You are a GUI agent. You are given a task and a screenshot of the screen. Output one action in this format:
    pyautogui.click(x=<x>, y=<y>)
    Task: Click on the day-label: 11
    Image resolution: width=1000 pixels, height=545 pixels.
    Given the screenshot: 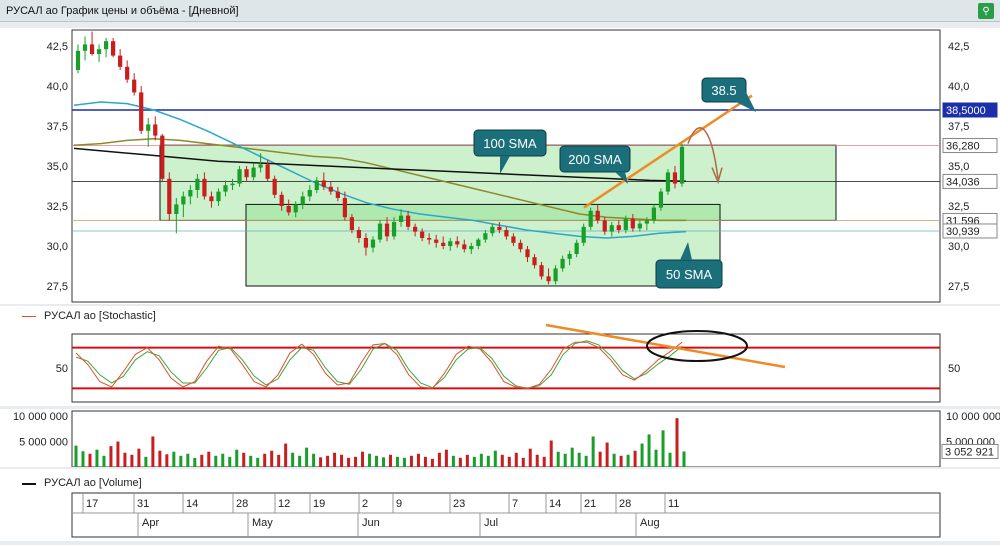 What is the action you would take?
    pyautogui.click(x=673, y=504)
    